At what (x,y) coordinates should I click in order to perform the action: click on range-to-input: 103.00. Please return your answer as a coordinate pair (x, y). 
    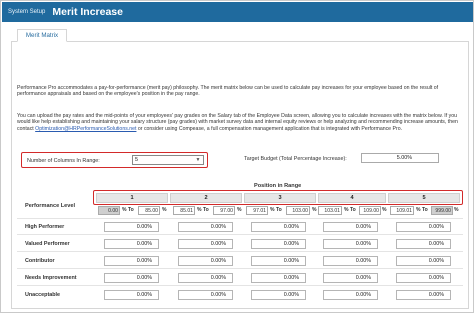
    Looking at the image, I should click on (298, 210).